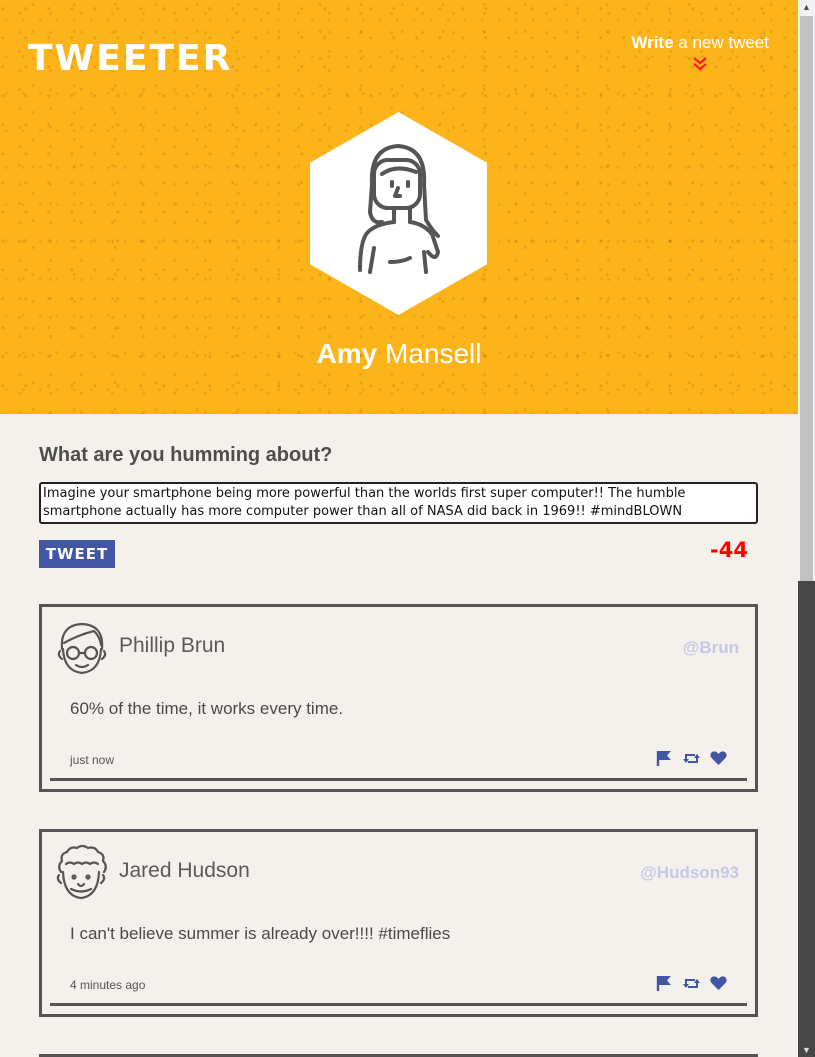  What do you see at coordinates (806, 7) in the screenshot?
I see `scroll-up-arrow-icon: ▲` at bounding box center [806, 7].